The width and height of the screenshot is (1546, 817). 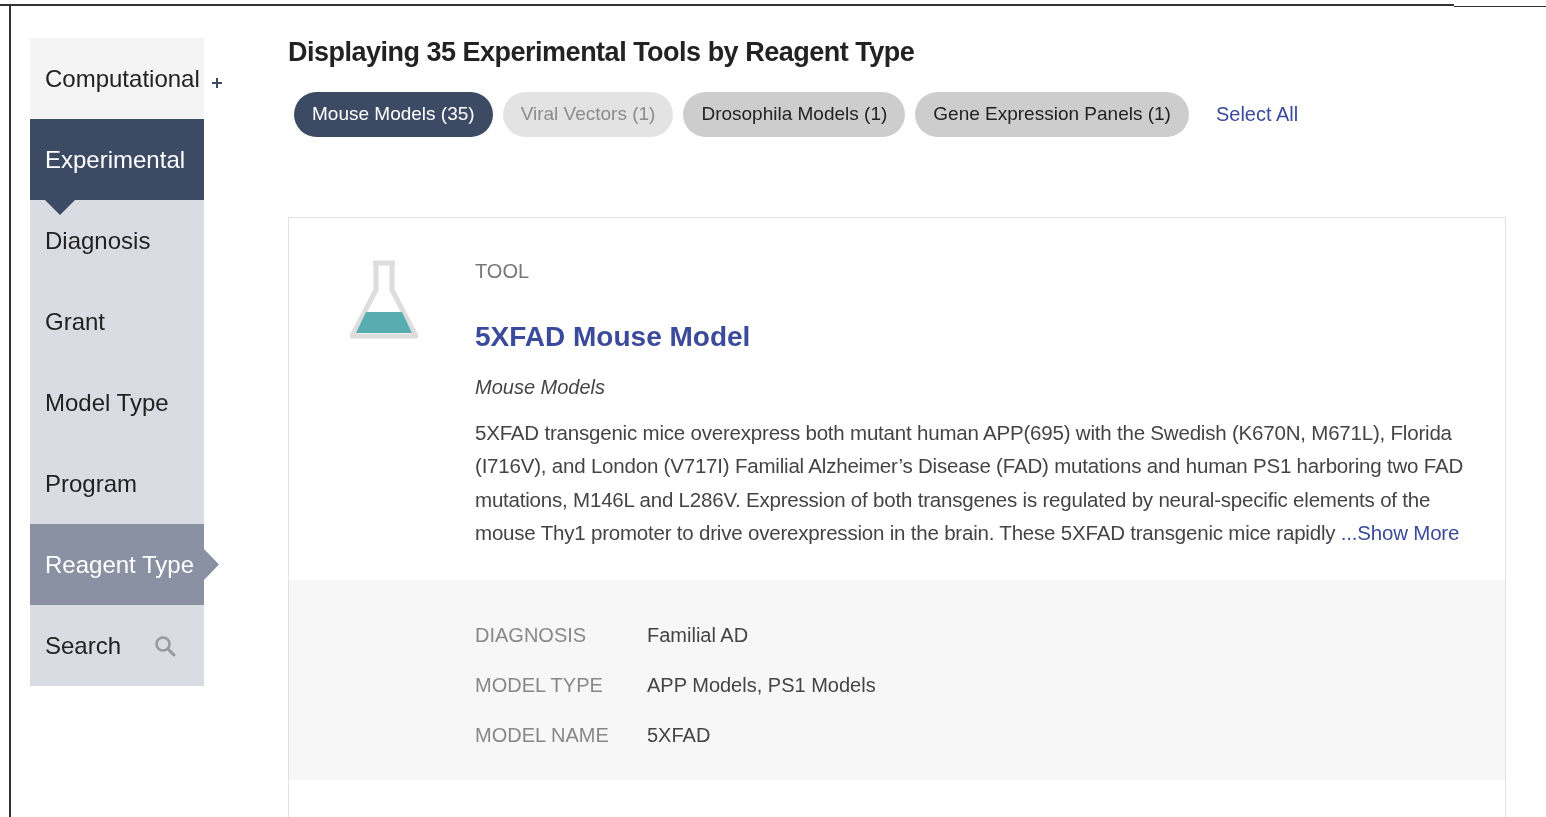 What do you see at coordinates (1400, 532) in the screenshot?
I see `show-more-link: ...Show More` at bounding box center [1400, 532].